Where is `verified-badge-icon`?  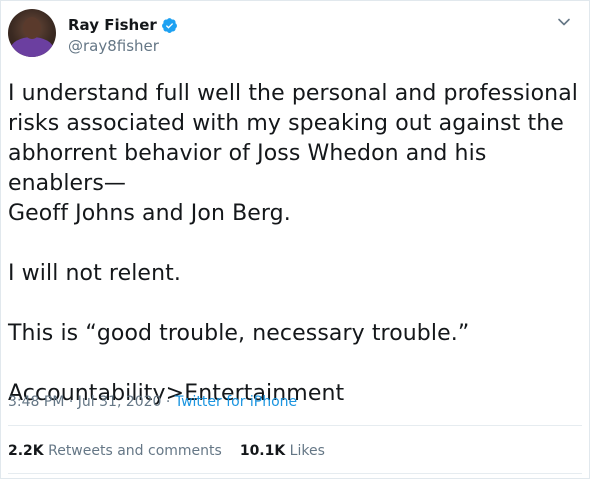 verified-badge-icon is located at coordinates (169, 25).